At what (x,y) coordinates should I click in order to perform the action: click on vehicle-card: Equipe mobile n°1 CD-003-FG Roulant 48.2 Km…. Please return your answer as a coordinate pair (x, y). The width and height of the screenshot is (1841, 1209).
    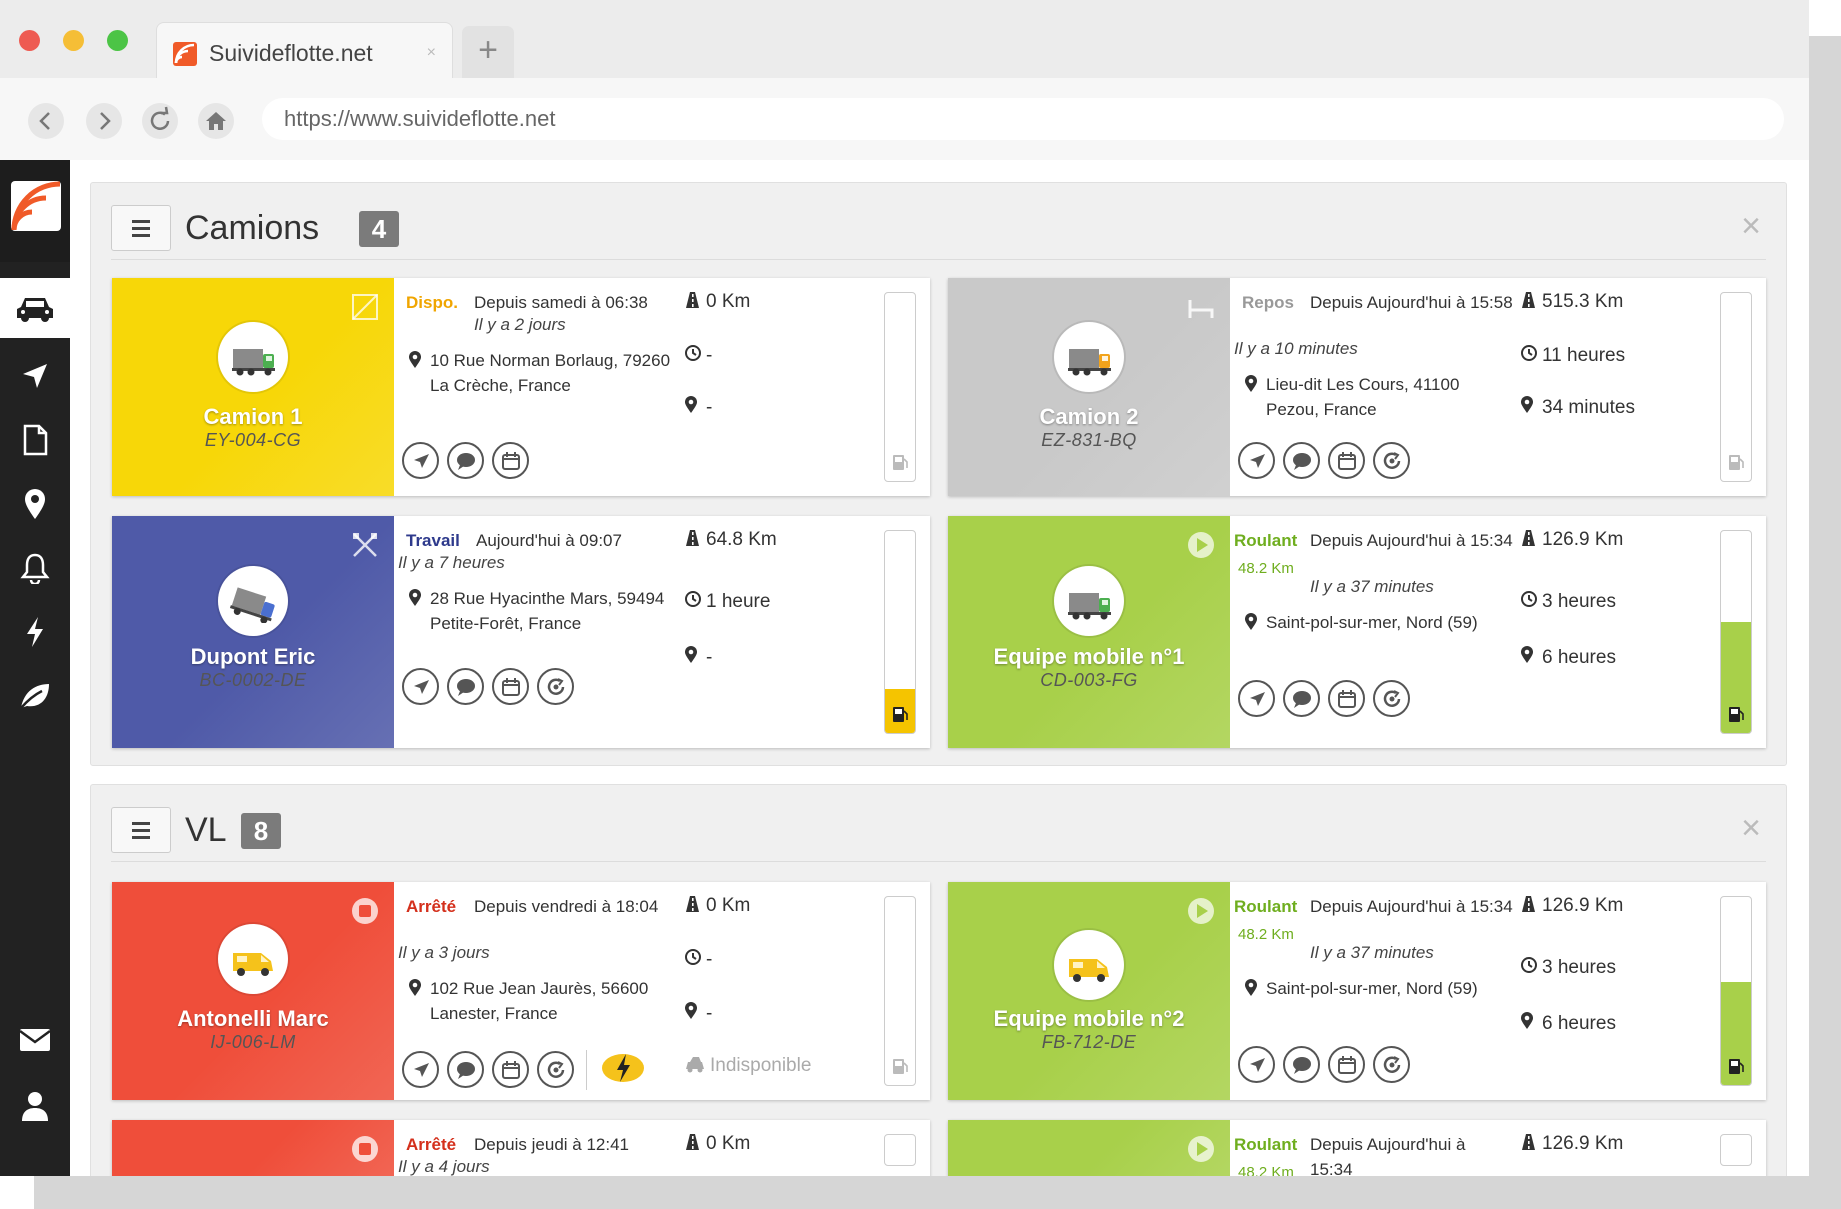
    Looking at the image, I should click on (1357, 632).